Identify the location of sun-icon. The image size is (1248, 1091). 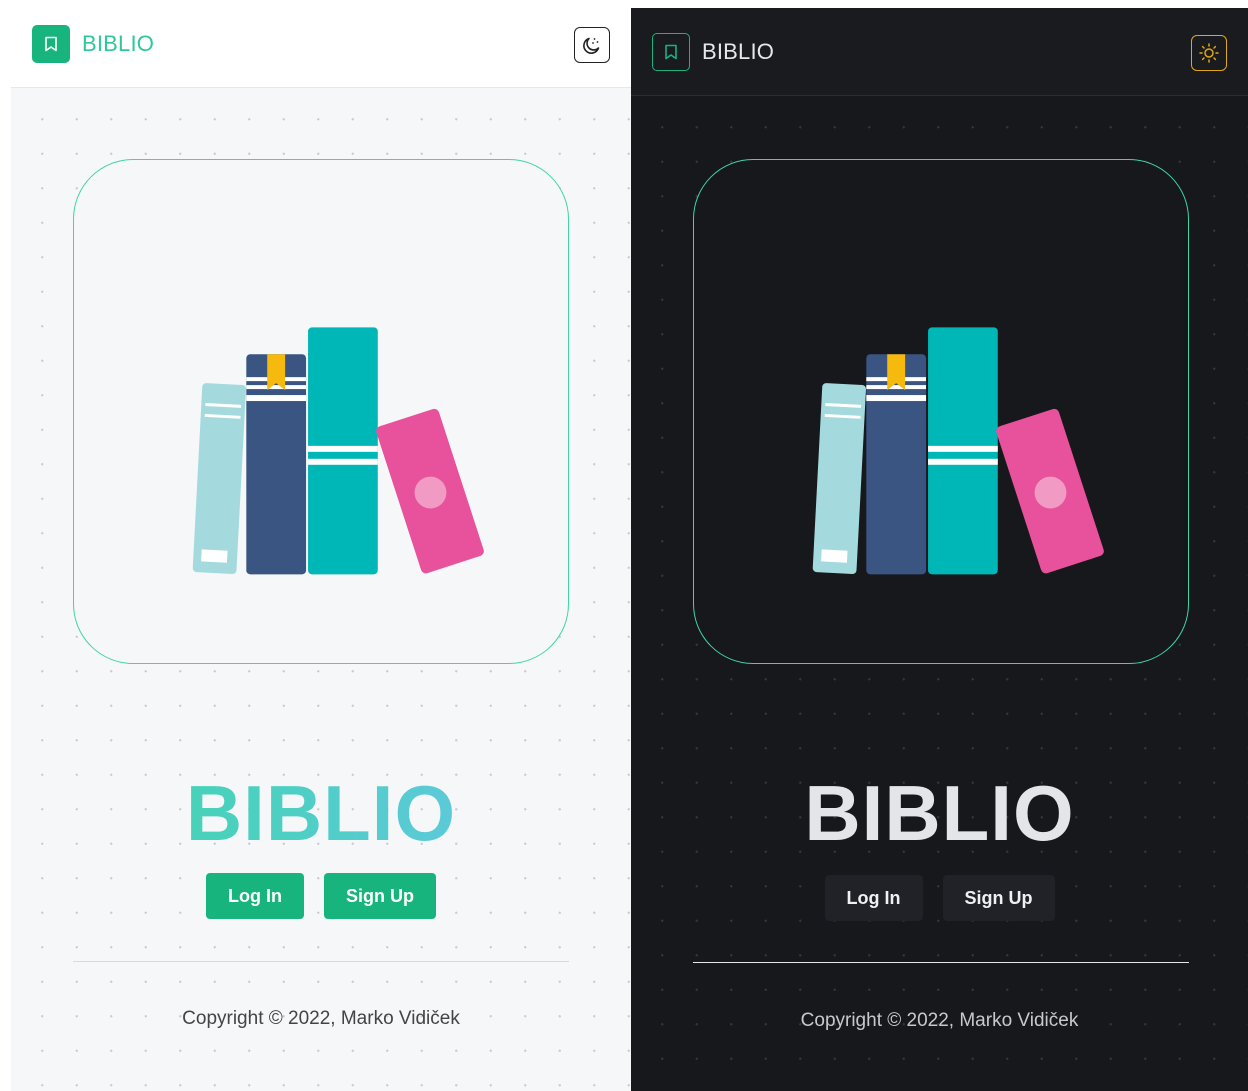
(1209, 53).